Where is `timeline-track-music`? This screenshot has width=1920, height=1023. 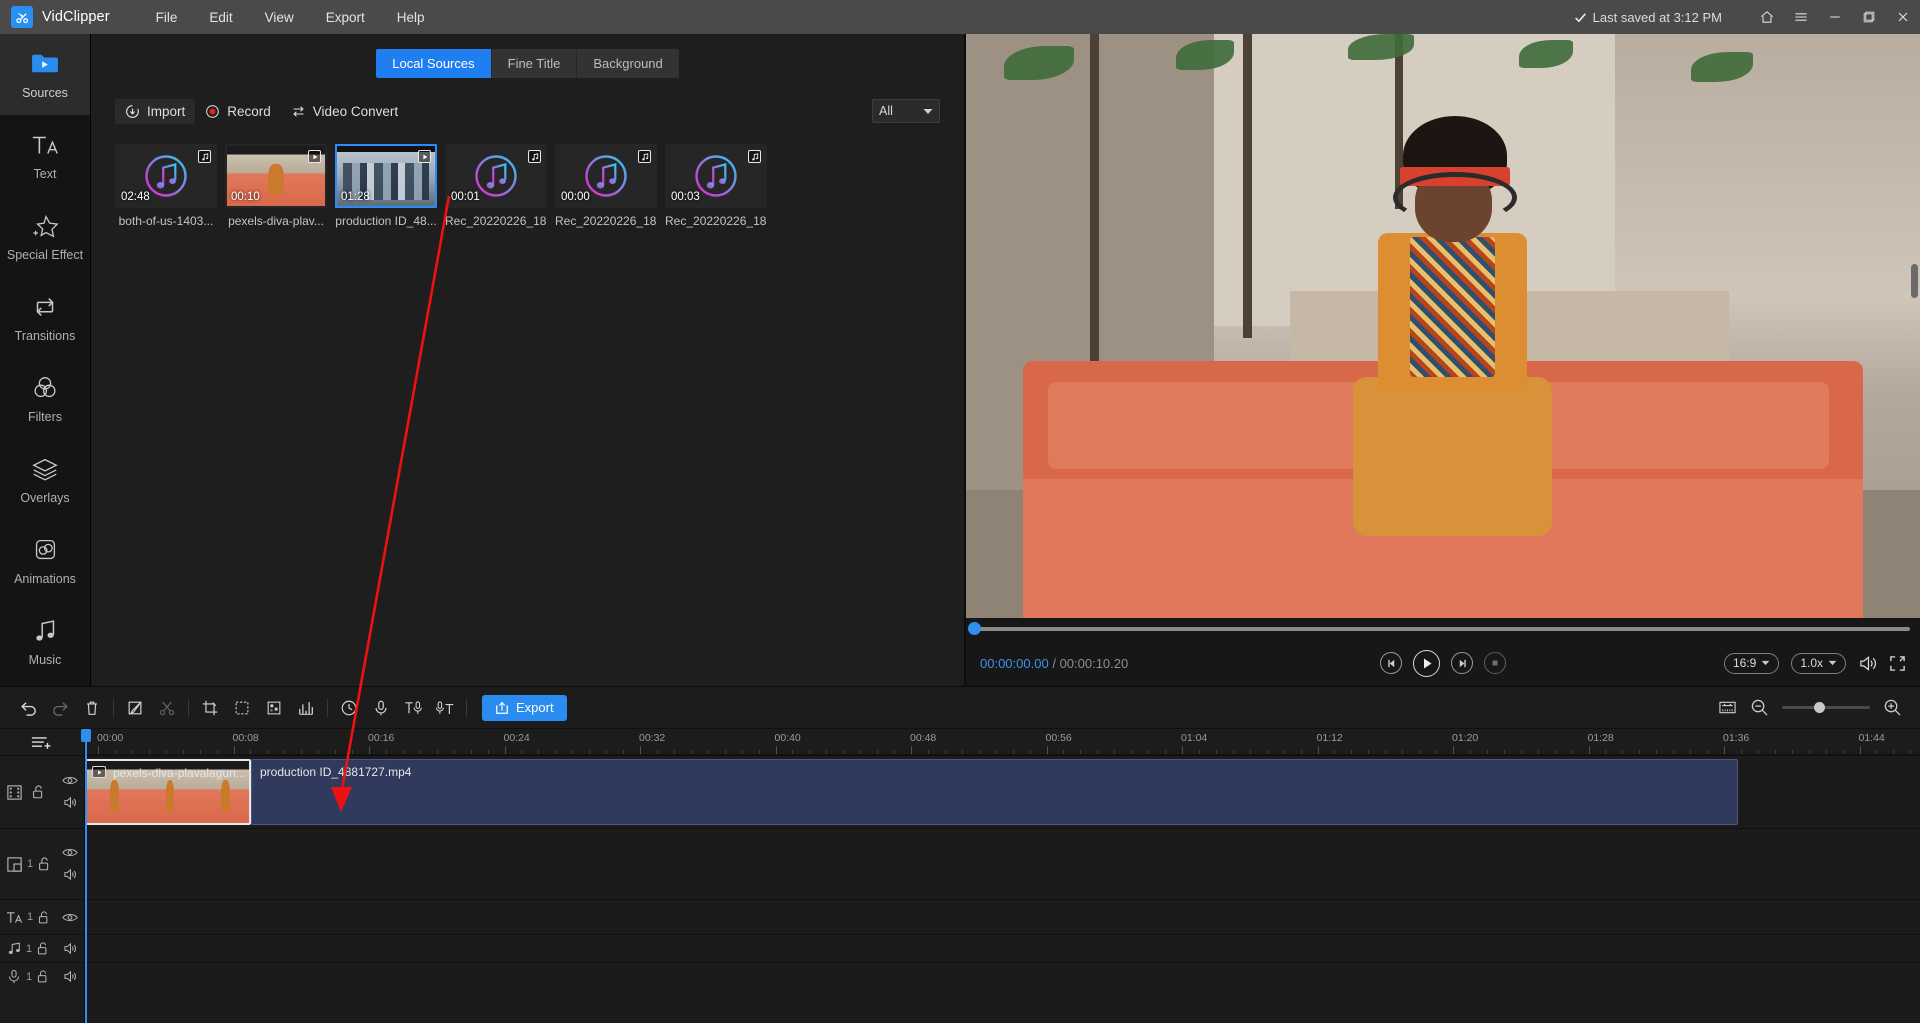 timeline-track-music is located at coordinates (1002, 948).